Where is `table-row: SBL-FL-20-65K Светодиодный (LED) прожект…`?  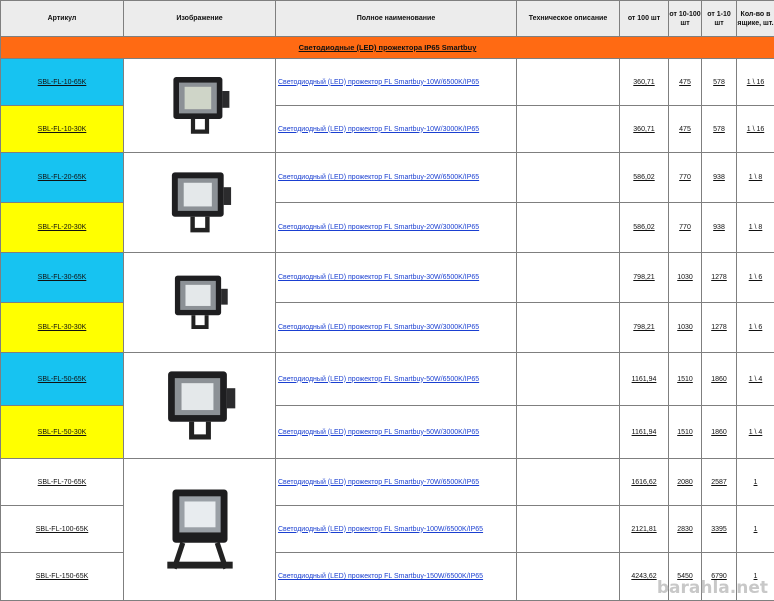
table-row: SBL-FL-20-65K Светодиодный (LED) прожект… is located at coordinates (387, 178).